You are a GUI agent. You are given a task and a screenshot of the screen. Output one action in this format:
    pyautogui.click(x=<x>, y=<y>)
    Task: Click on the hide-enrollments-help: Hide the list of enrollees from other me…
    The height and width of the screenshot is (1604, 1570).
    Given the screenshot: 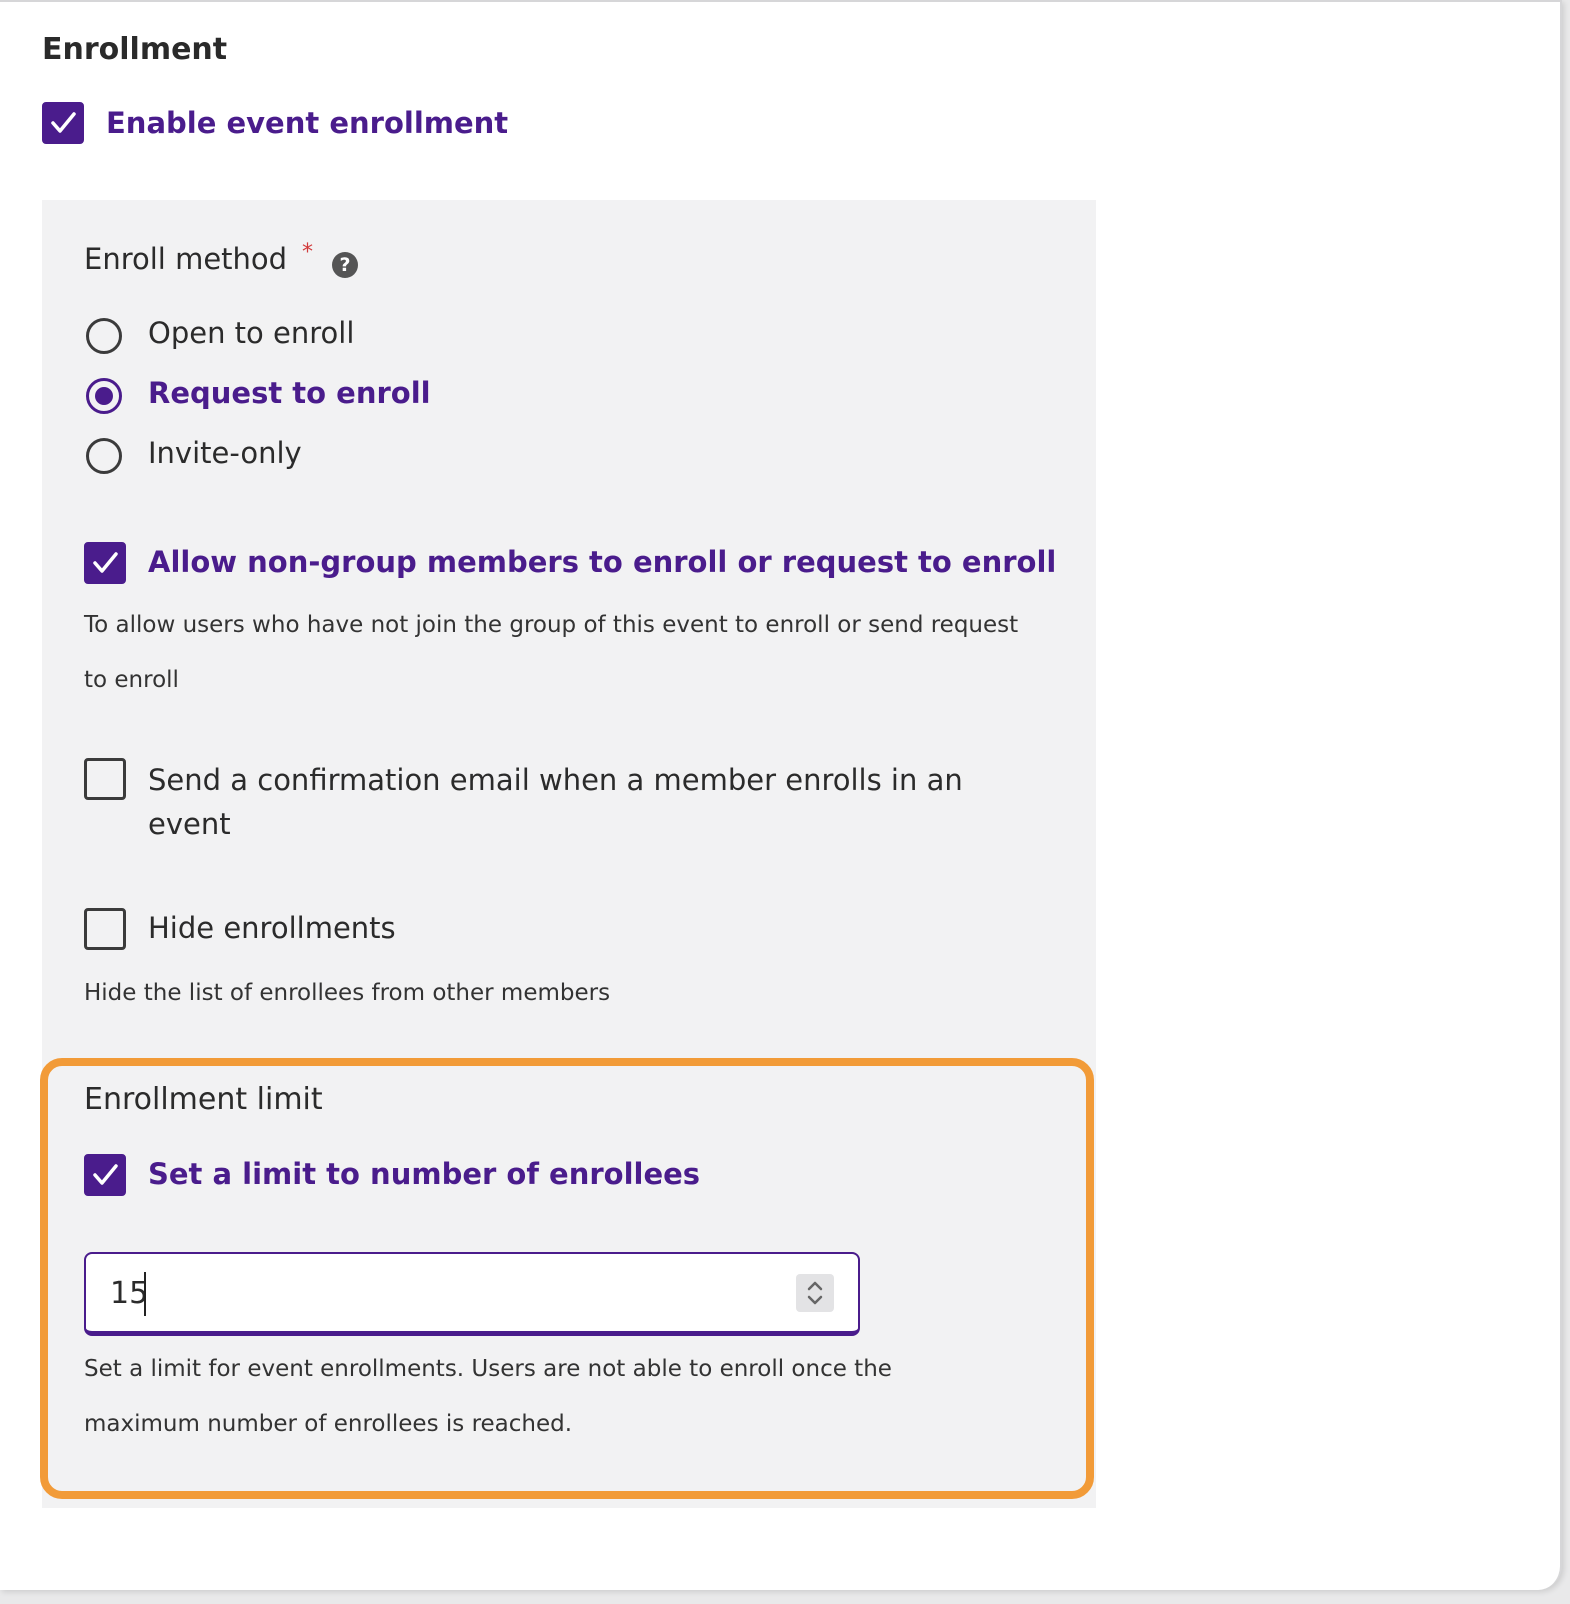 What is the action you would take?
    pyautogui.click(x=347, y=993)
    